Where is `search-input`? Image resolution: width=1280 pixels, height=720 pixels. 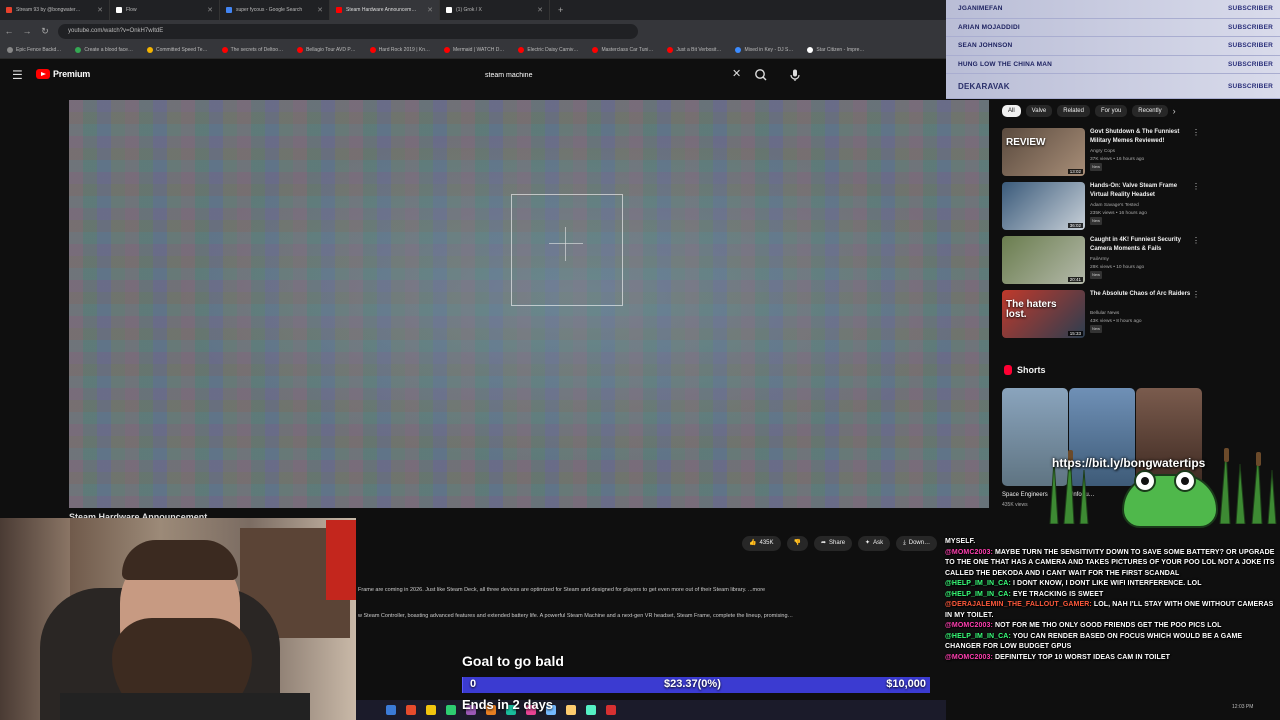 search-input is located at coordinates (601, 75).